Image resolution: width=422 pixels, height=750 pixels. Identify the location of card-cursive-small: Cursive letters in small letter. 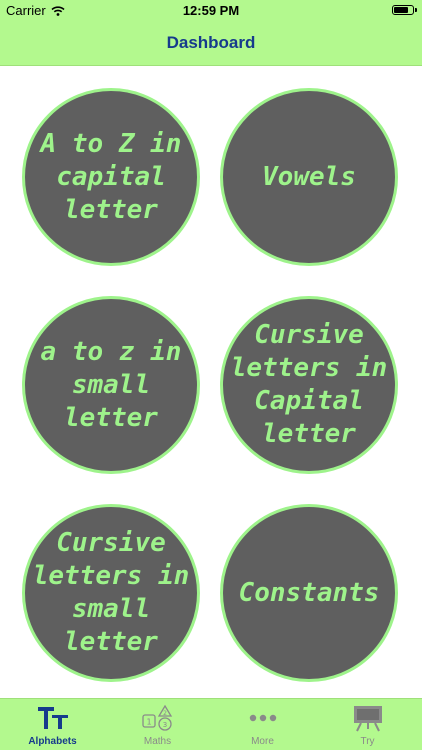
(111, 593).